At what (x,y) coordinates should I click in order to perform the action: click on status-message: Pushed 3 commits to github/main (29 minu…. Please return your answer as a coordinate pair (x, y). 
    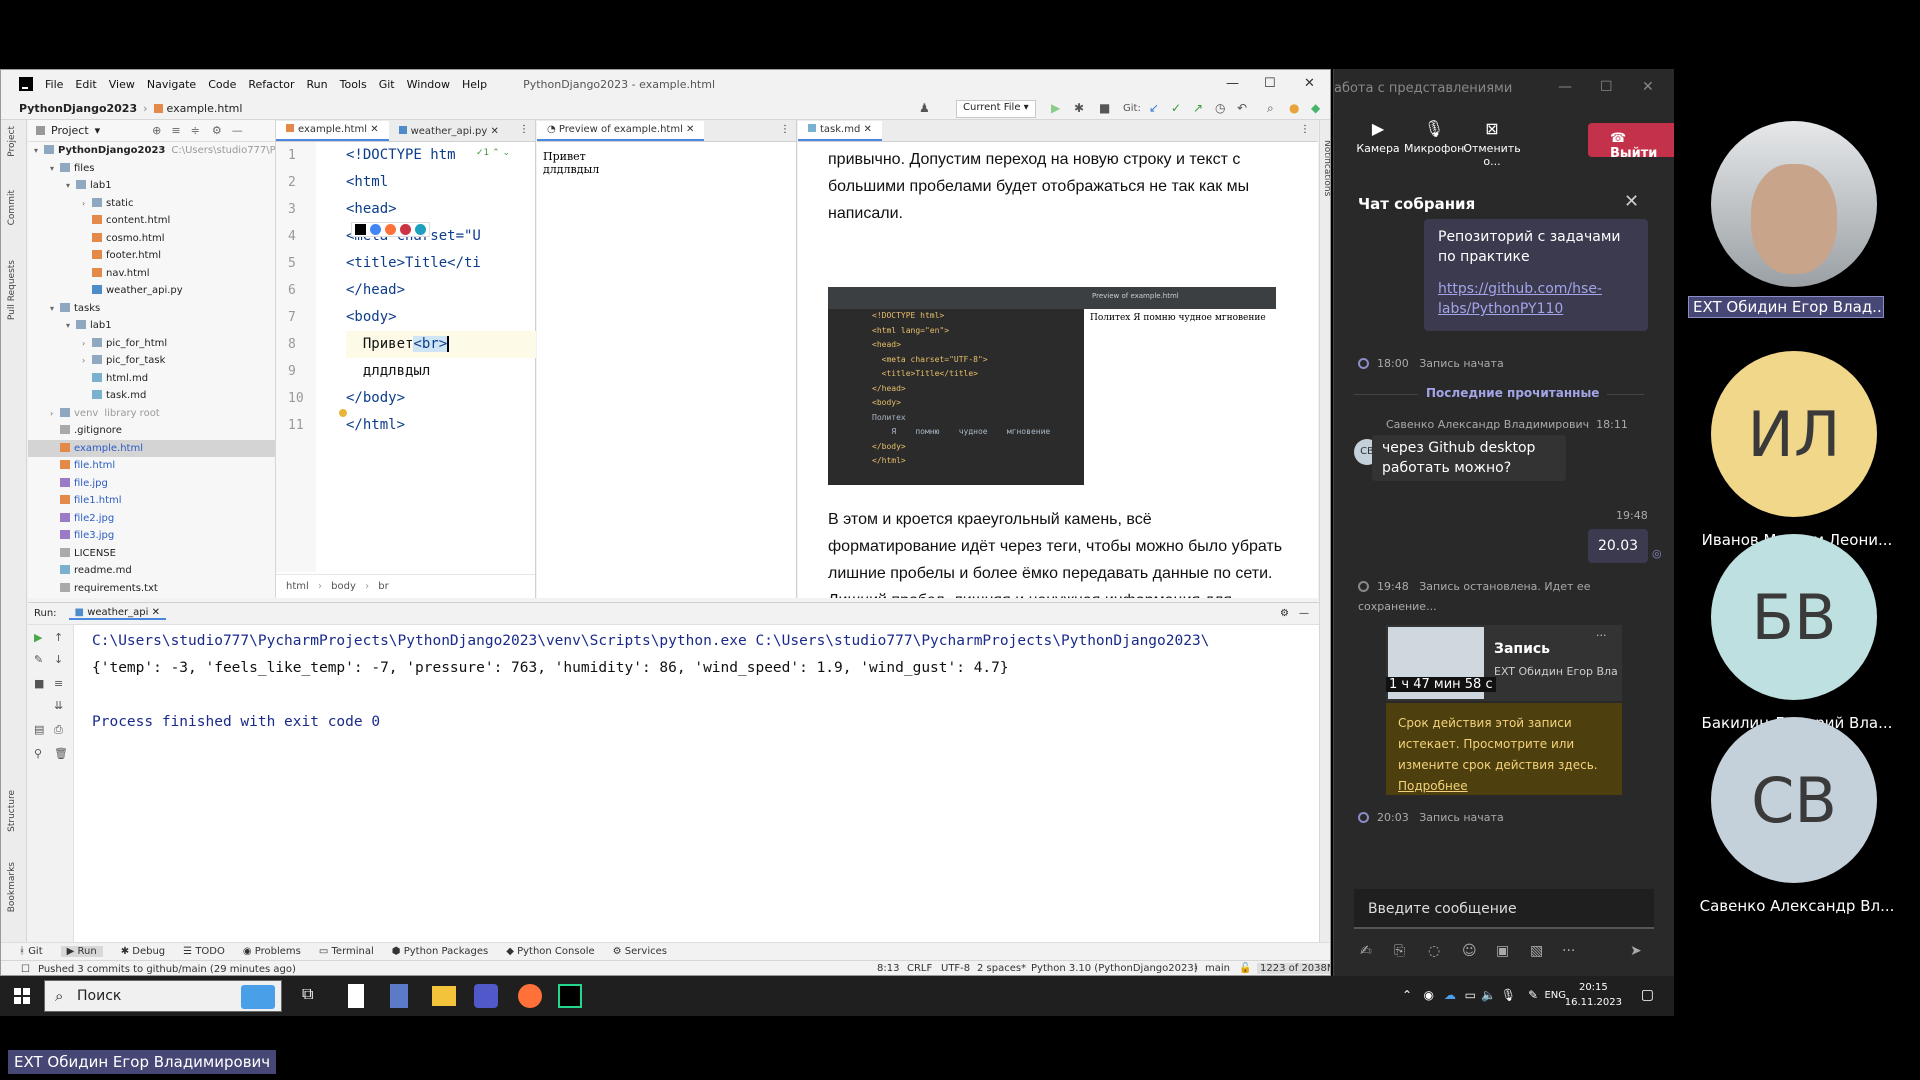
    Looking at the image, I should click on (167, 969).